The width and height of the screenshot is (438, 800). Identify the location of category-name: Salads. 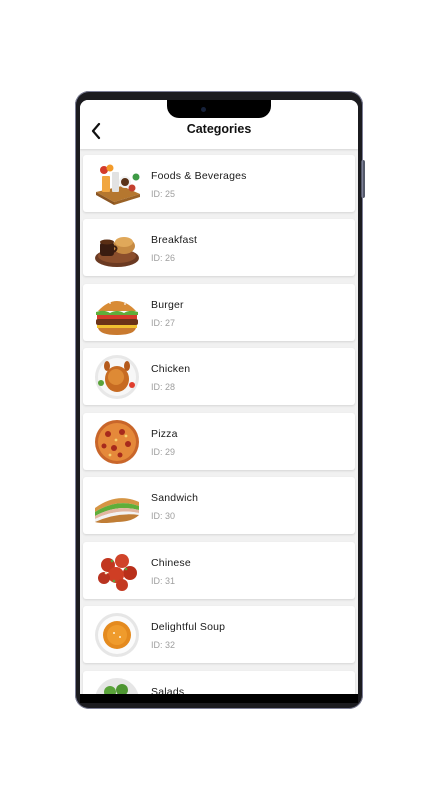
(168, 690).